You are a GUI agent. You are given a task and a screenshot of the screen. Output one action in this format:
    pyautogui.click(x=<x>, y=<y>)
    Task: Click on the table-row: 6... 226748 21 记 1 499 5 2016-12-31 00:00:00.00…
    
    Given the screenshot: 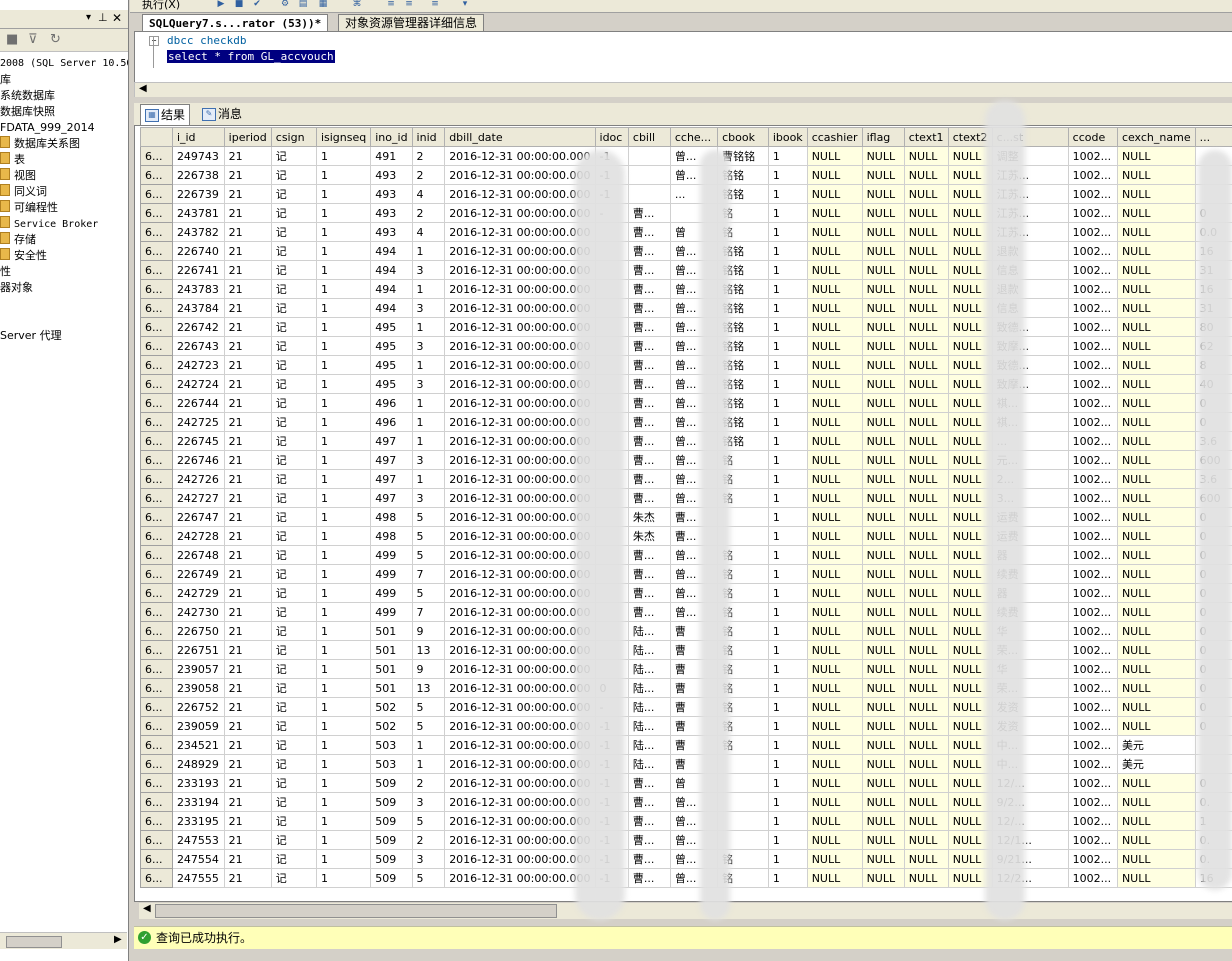 What is the action you would take?
    pyautogui.click(x=686, y=555)
    